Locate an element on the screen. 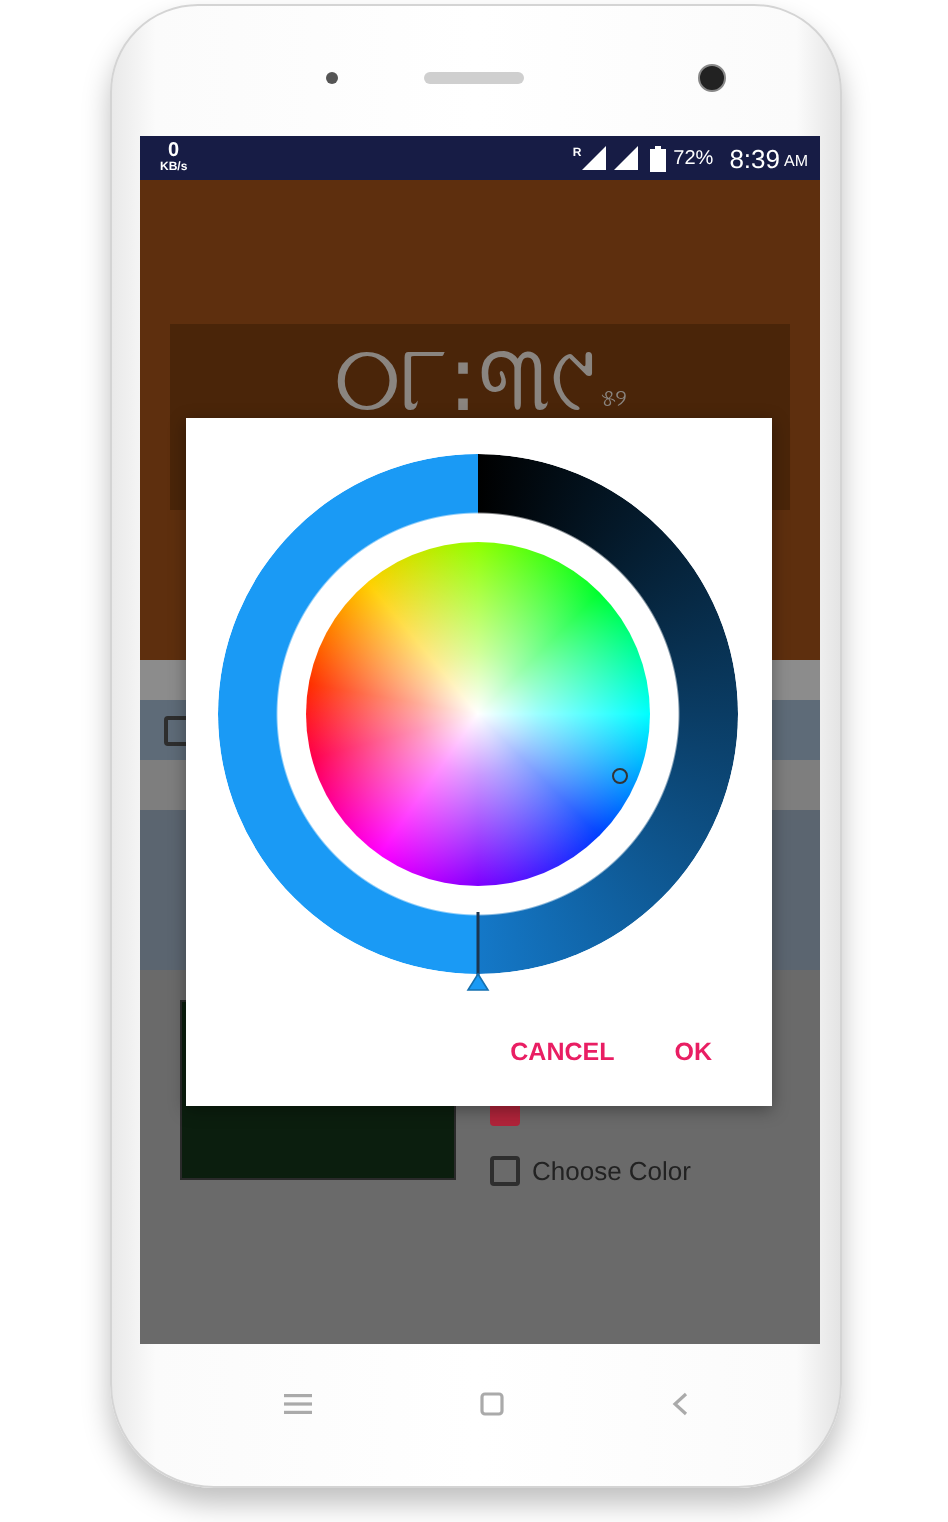  speaker-icon is located at coordinates (474, 77).